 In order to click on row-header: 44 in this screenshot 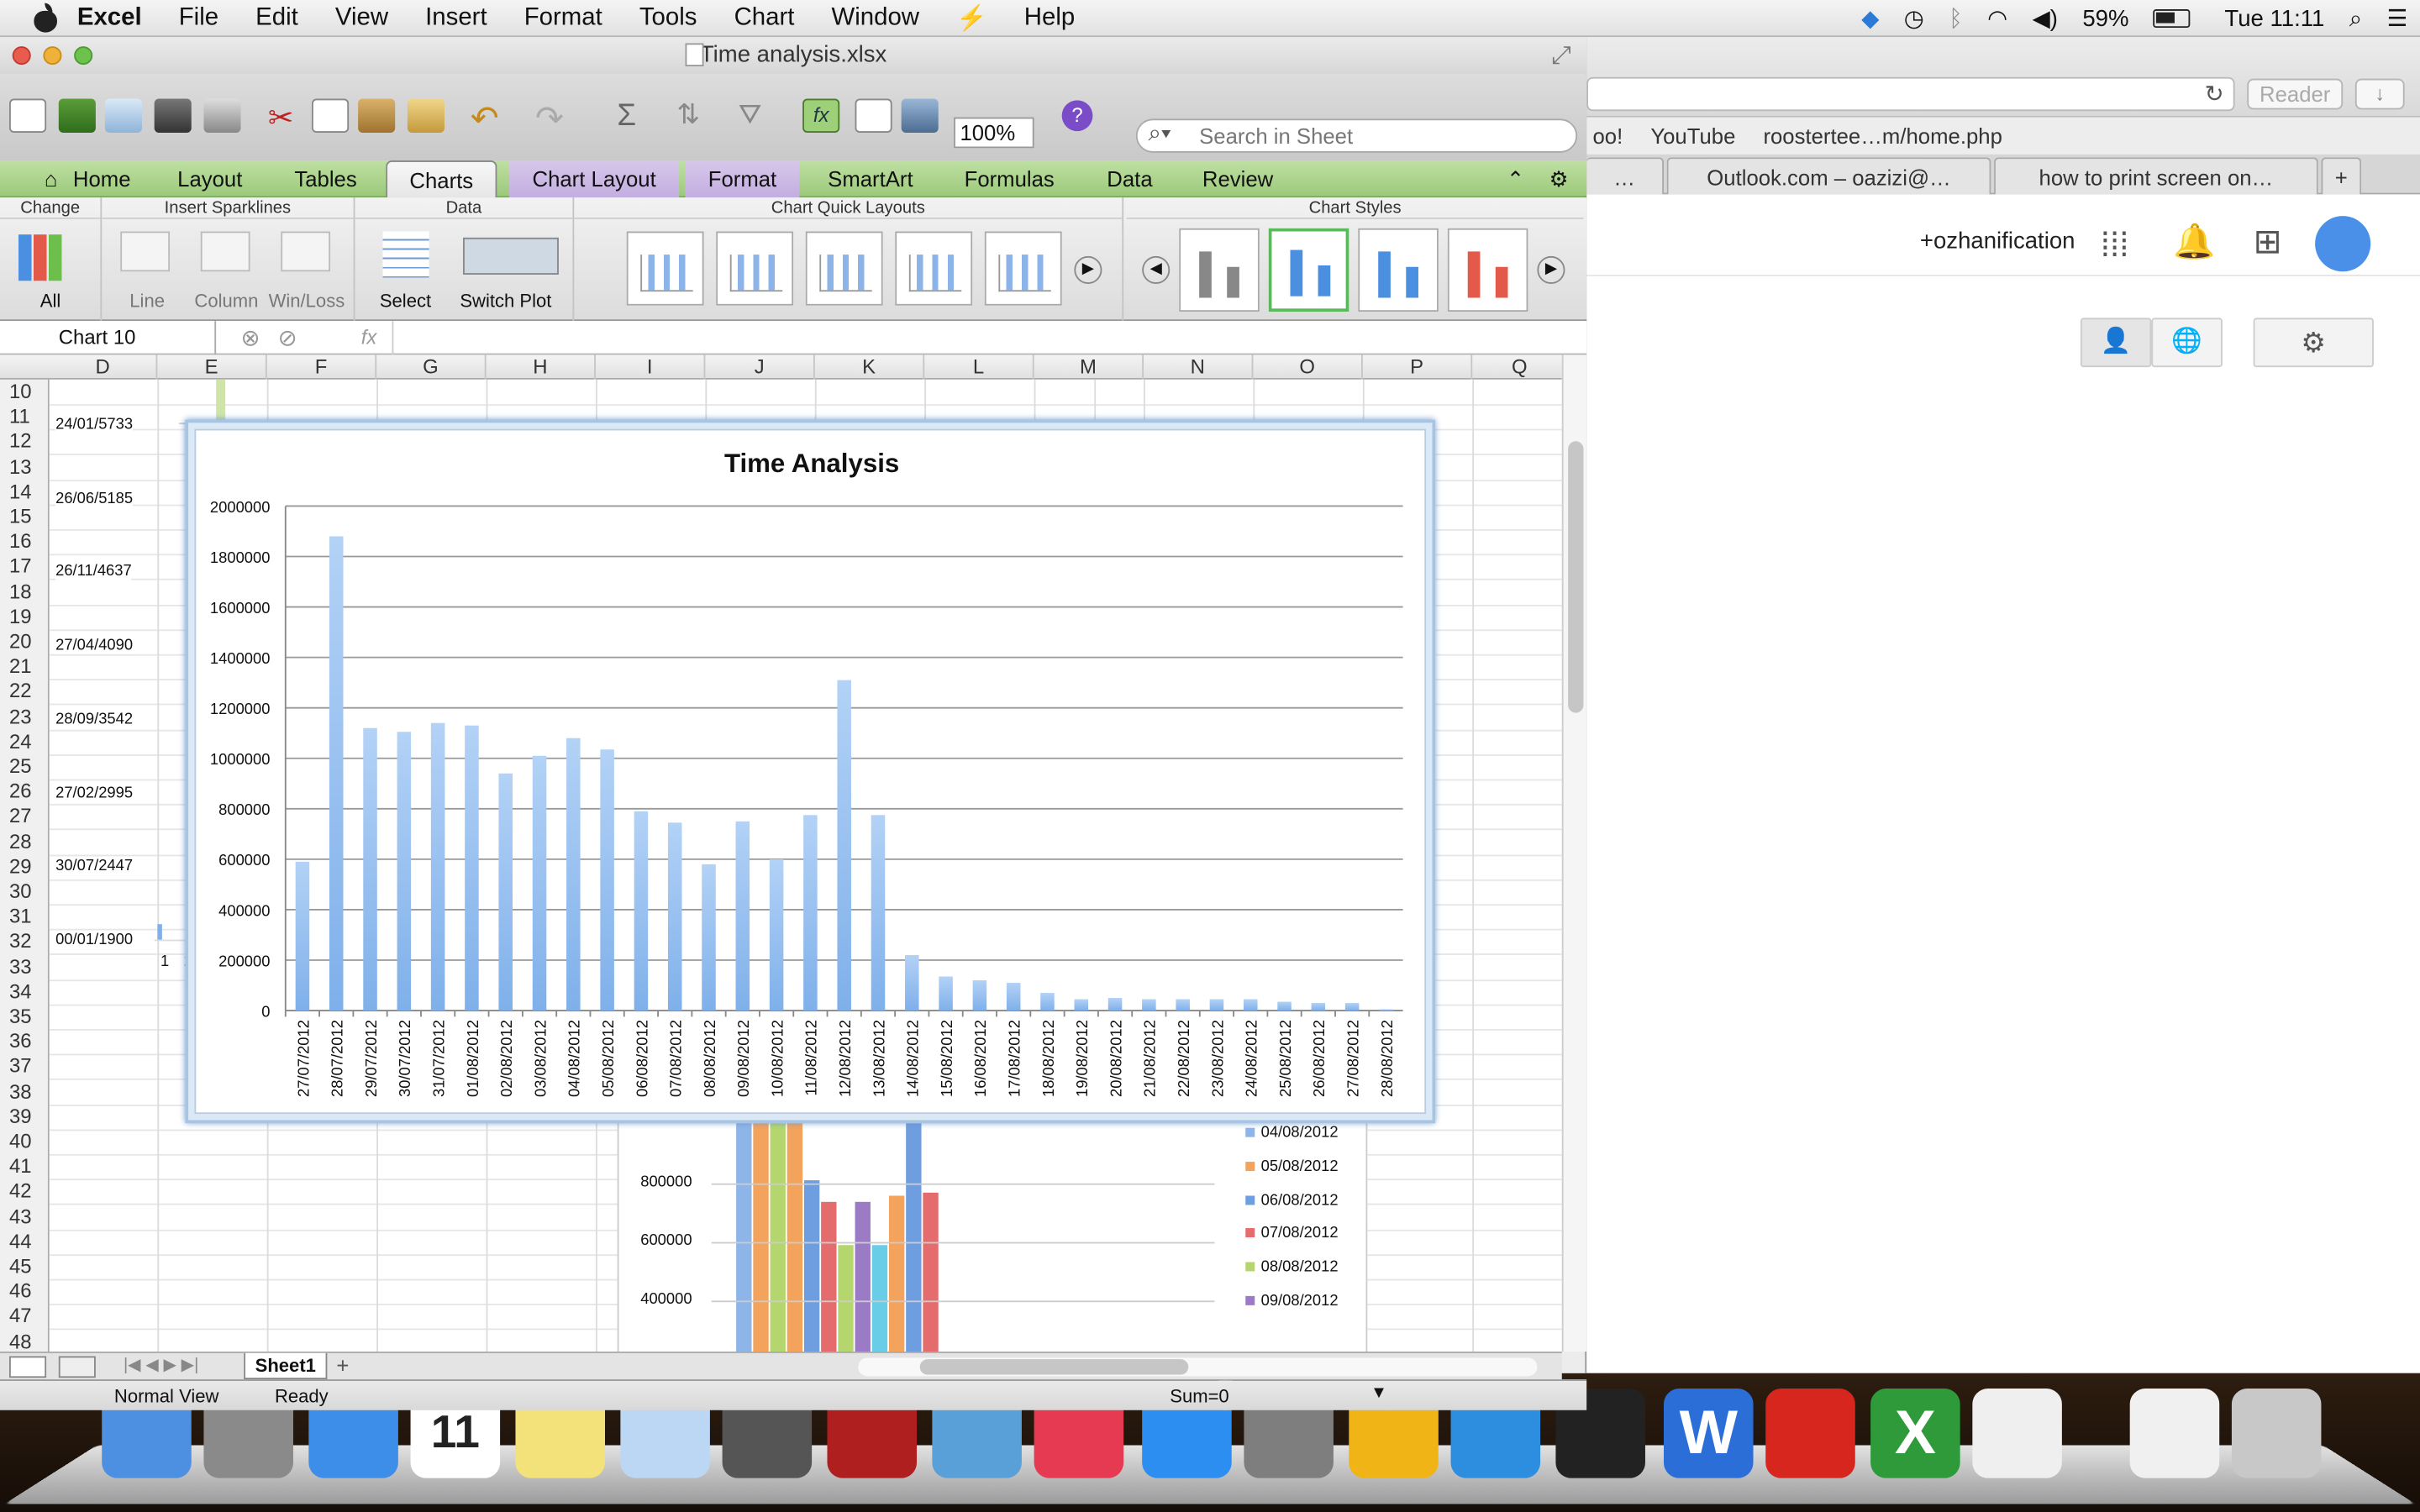, I will do `click(25, 1242)`.